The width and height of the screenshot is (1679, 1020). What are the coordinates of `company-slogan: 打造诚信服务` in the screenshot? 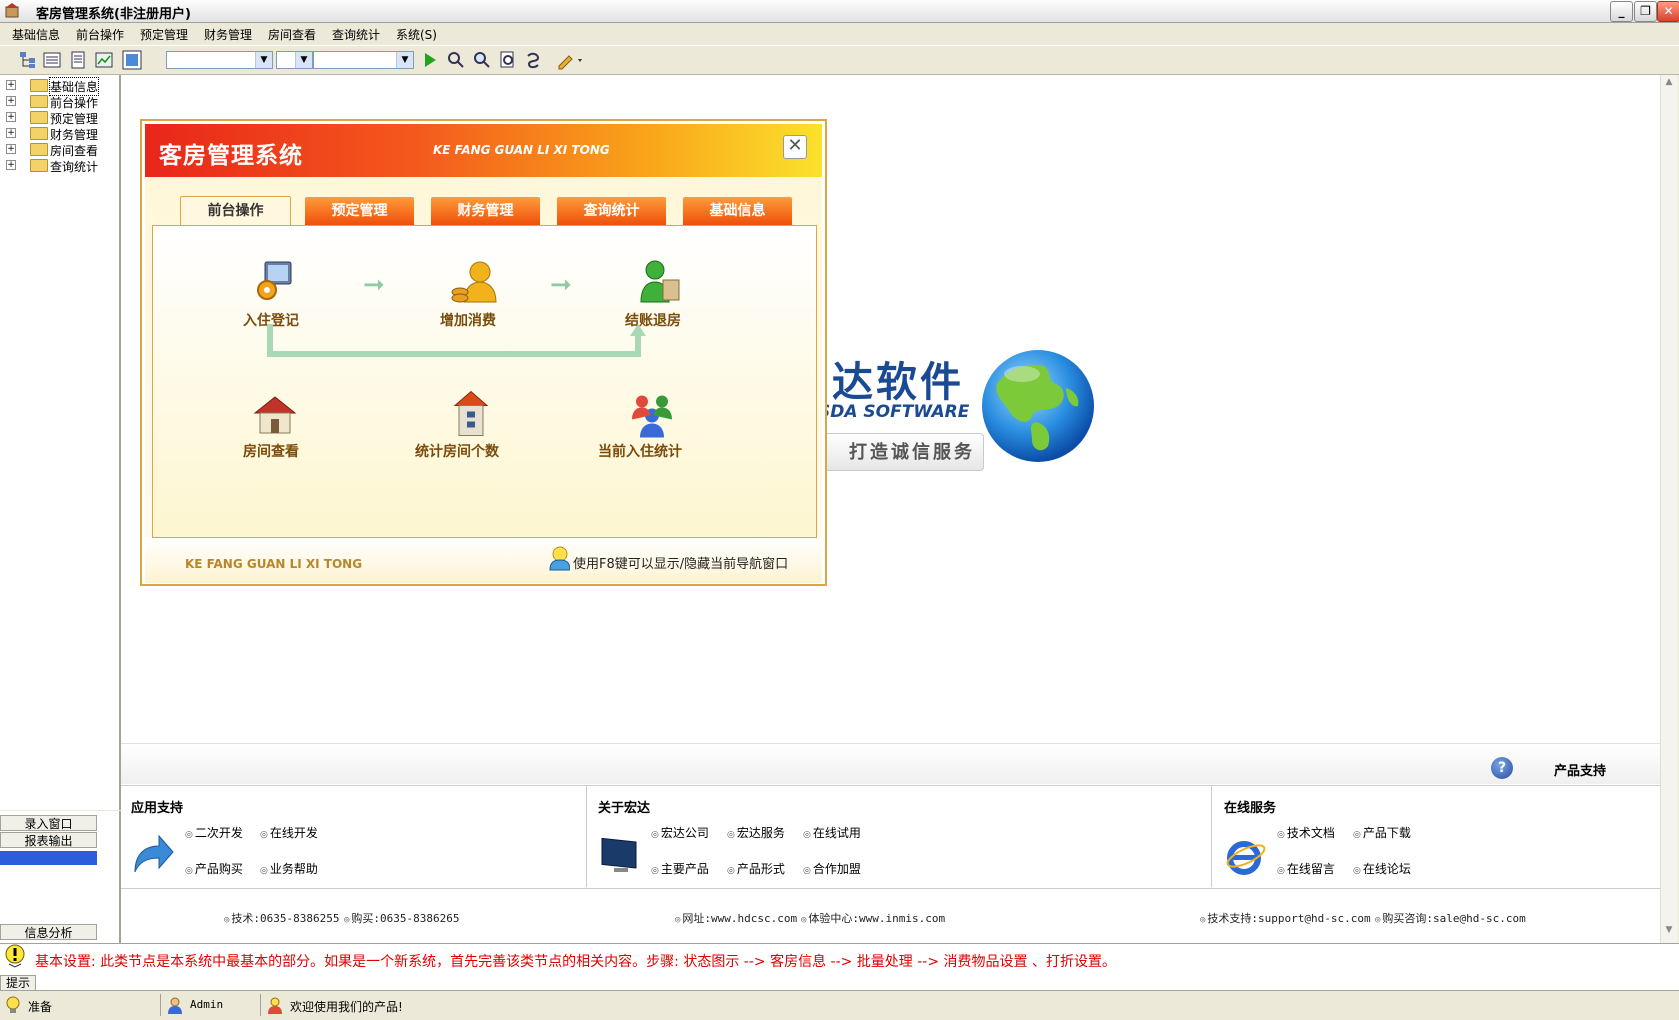 It's located at (904, 452).